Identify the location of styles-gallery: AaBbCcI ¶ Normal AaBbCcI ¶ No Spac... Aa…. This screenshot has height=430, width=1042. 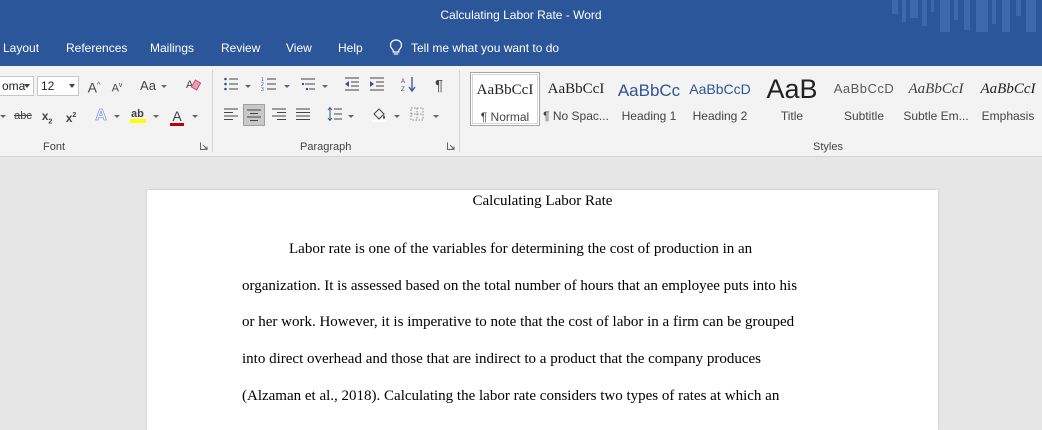
(754, 100).